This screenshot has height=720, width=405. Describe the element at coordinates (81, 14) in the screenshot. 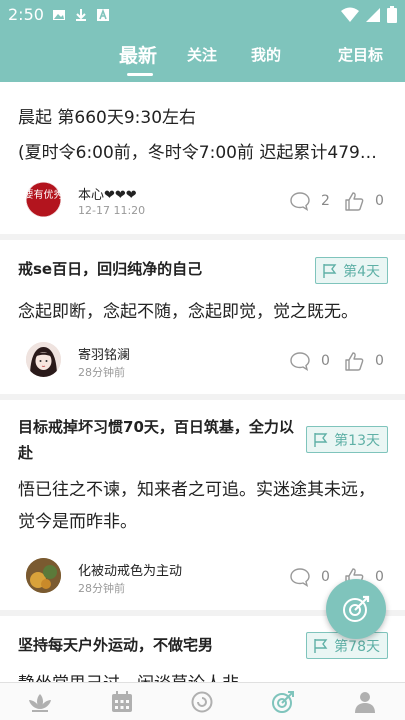

I see `download-icon` at that location.